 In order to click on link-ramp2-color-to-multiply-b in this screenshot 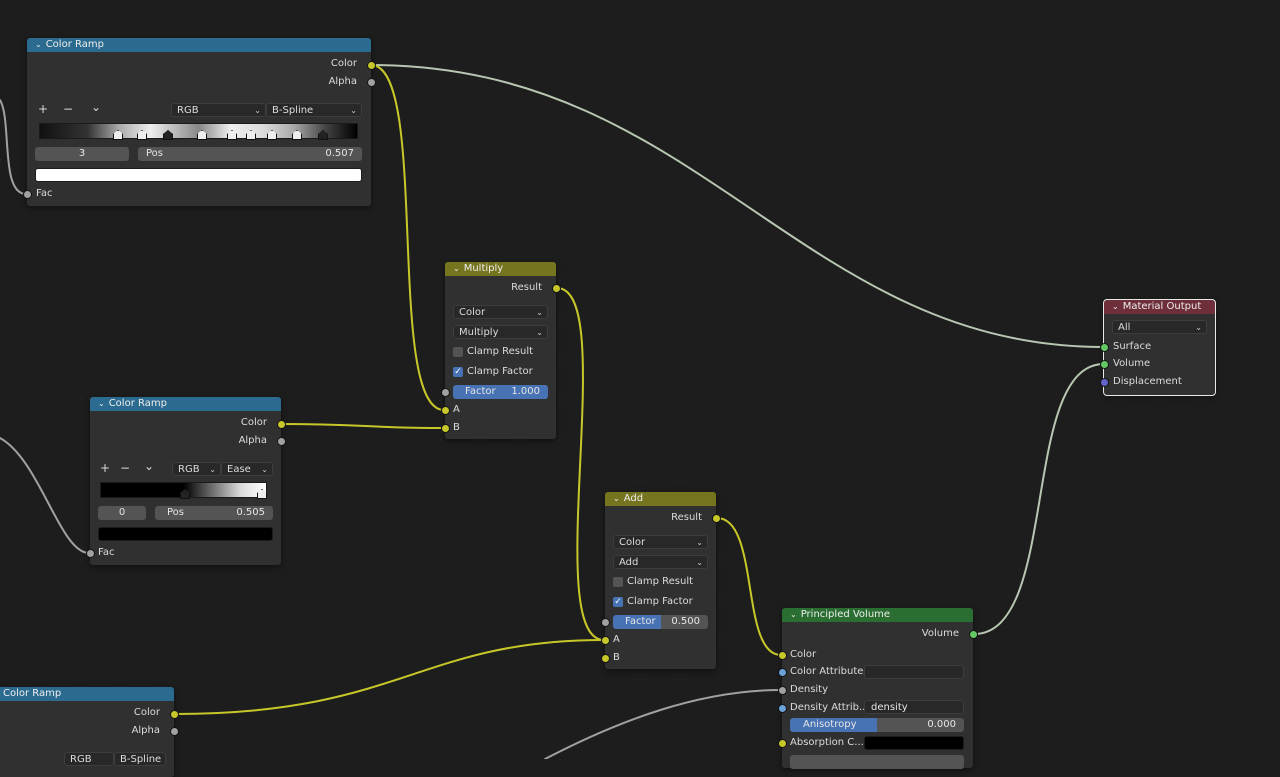, I will do `click(362, 426)`.